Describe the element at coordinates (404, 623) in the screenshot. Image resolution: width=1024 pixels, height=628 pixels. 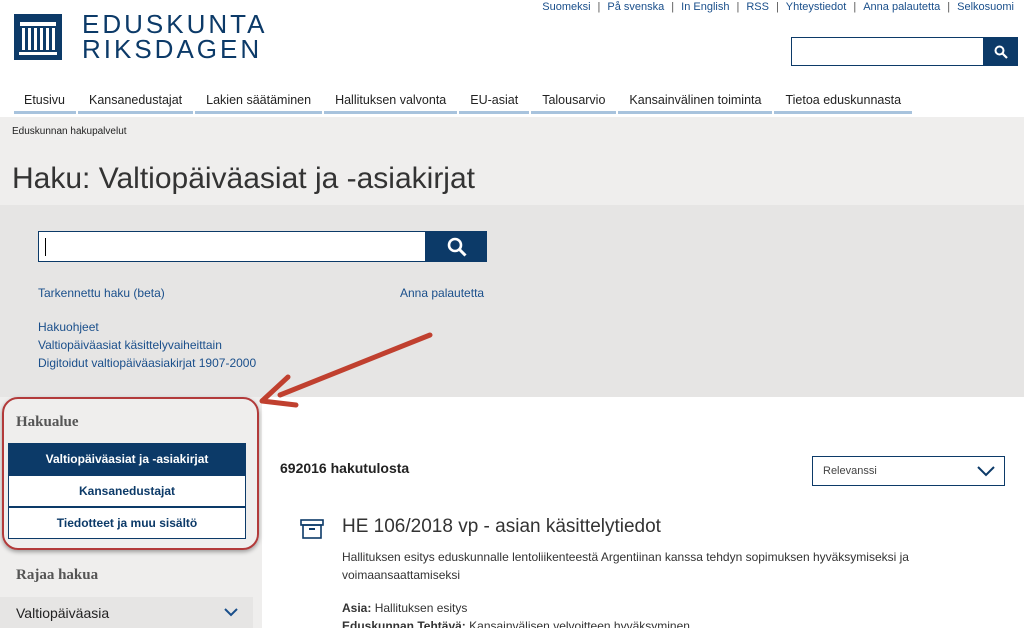
I see `tehtava-label: Eduskunnan Tehtävä:` at that location.